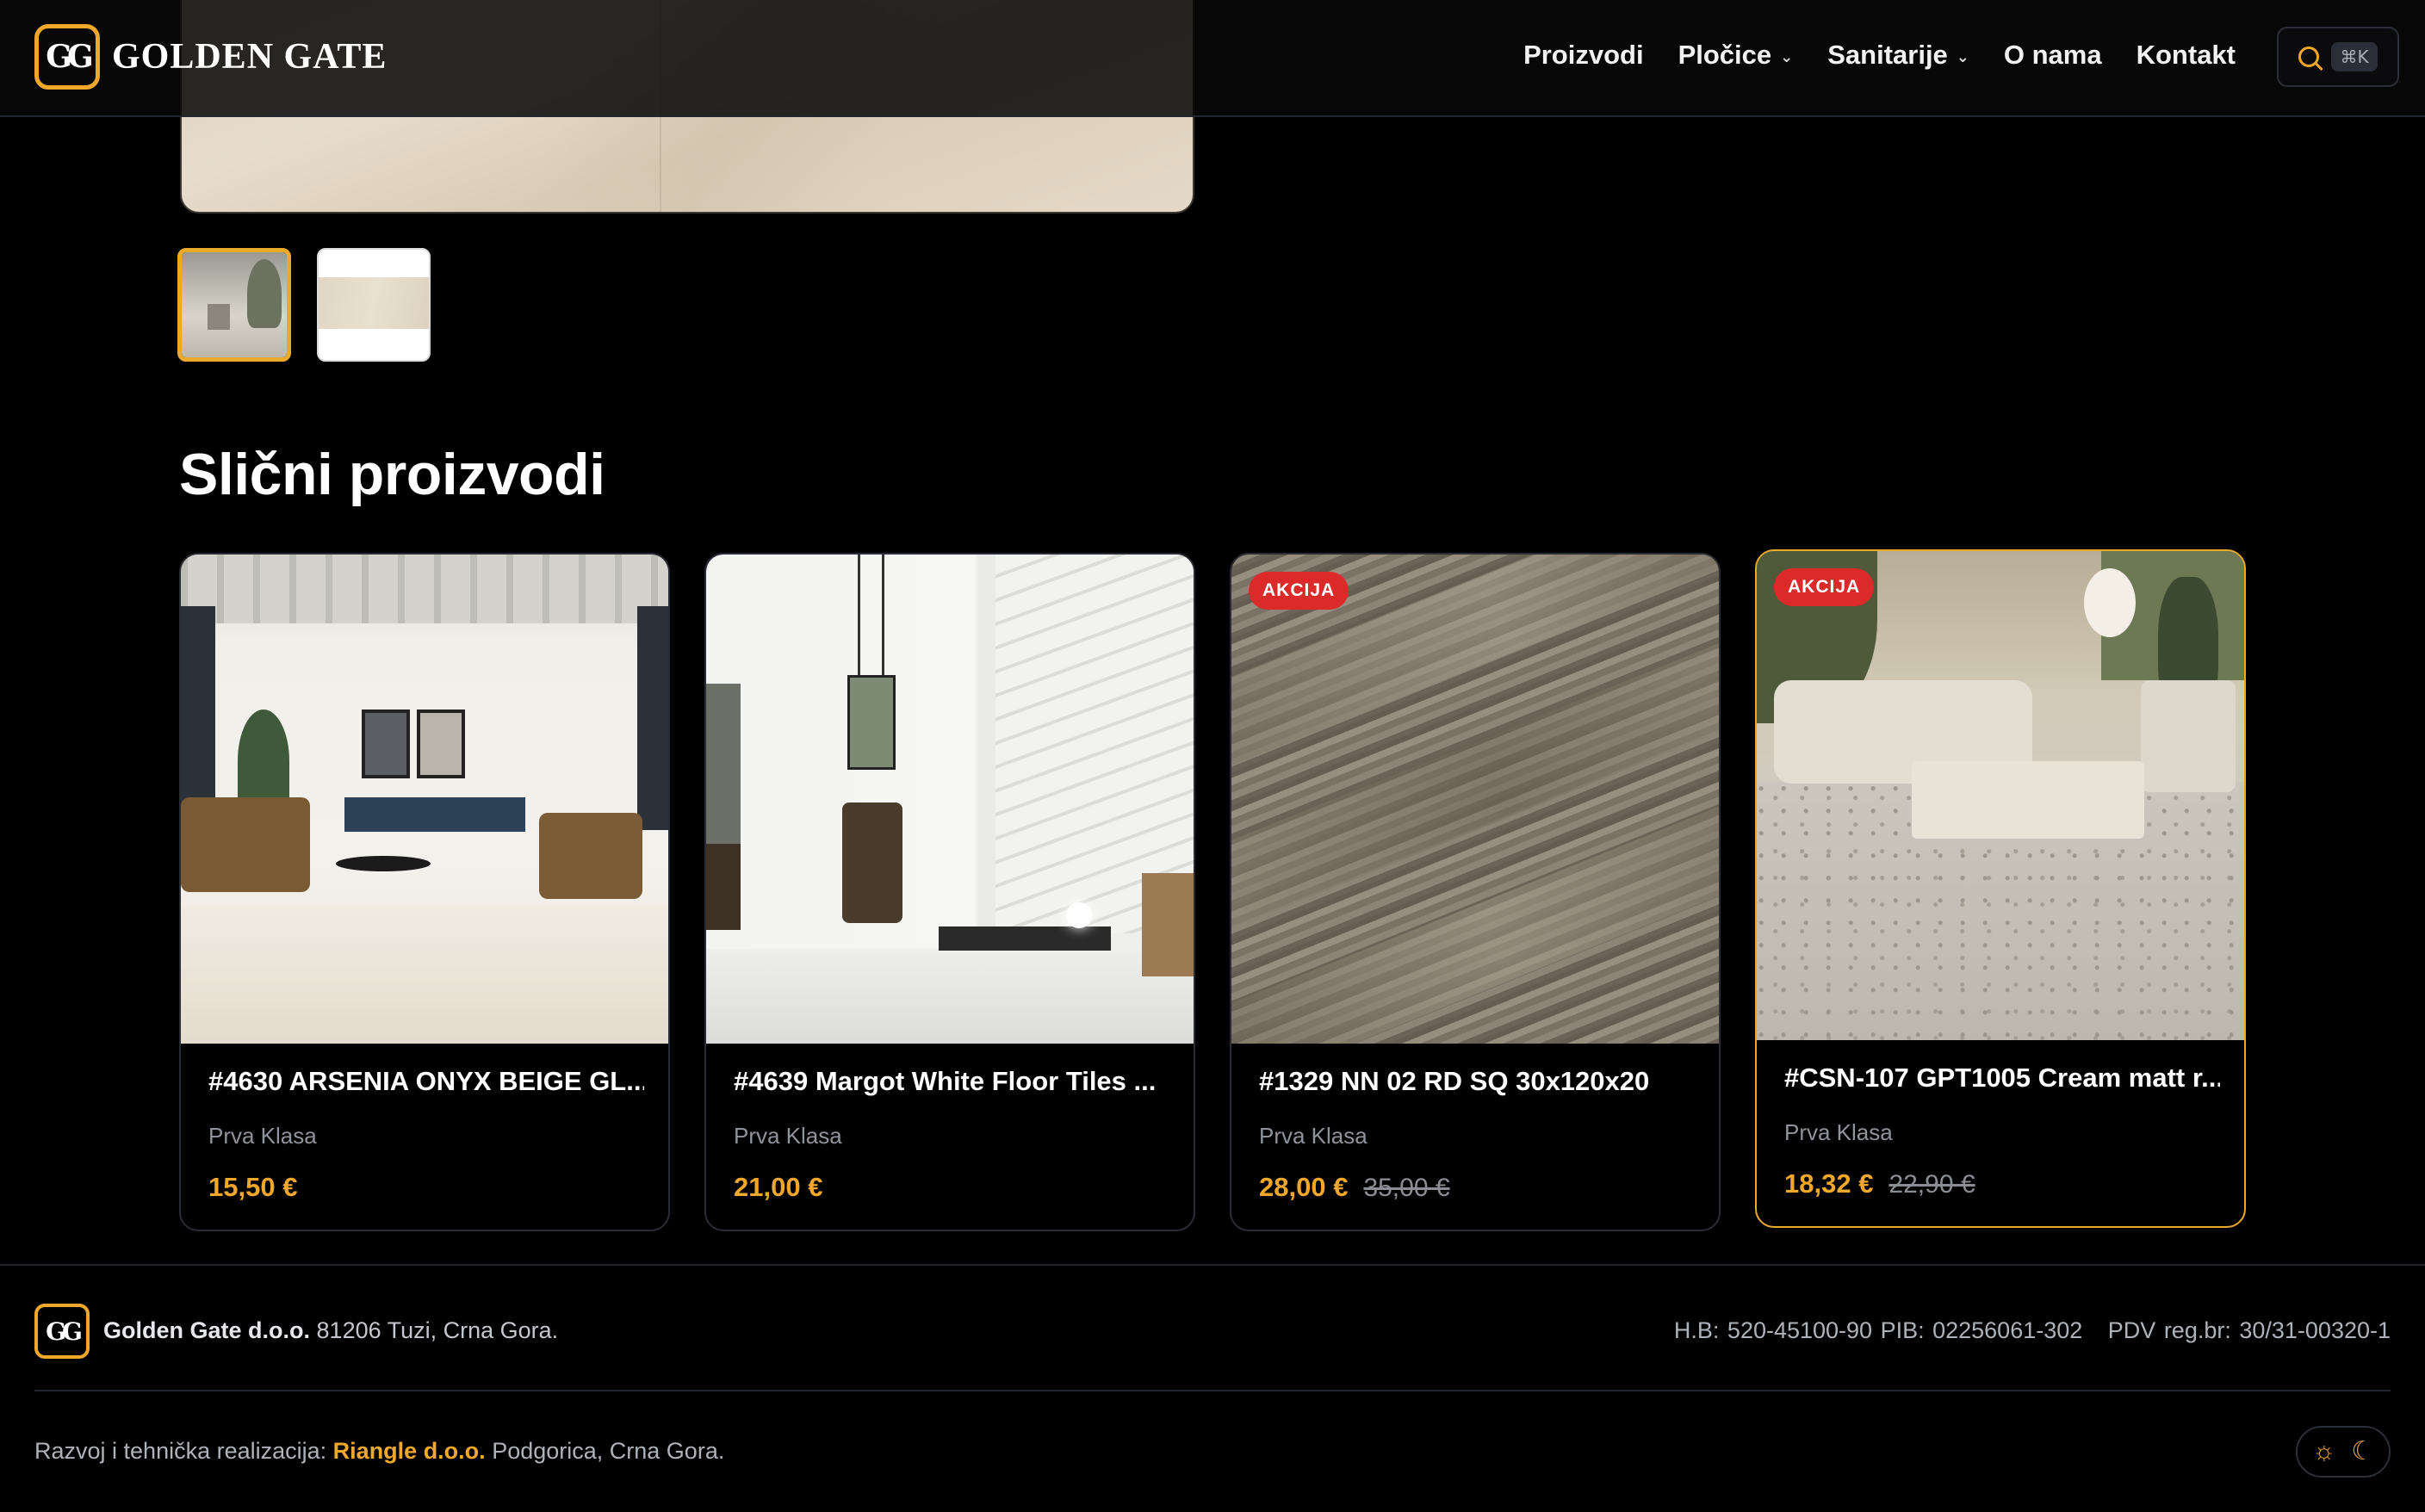 The width and height of the screenshot is (2425, 1512). What do you see at coordinates (207, 1330) in the screenshot?
I see `company-name: Golden Gate d.o.o.` at bounding box center [207, 1330].